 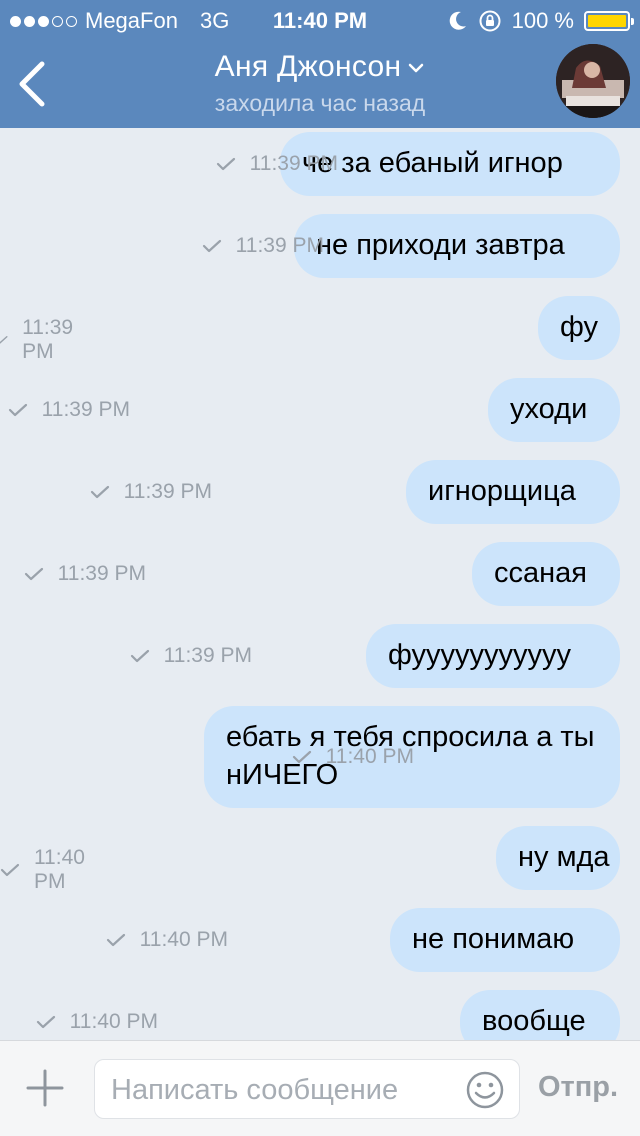 I want to click on message-input-field, so click(x=307, y=1089).